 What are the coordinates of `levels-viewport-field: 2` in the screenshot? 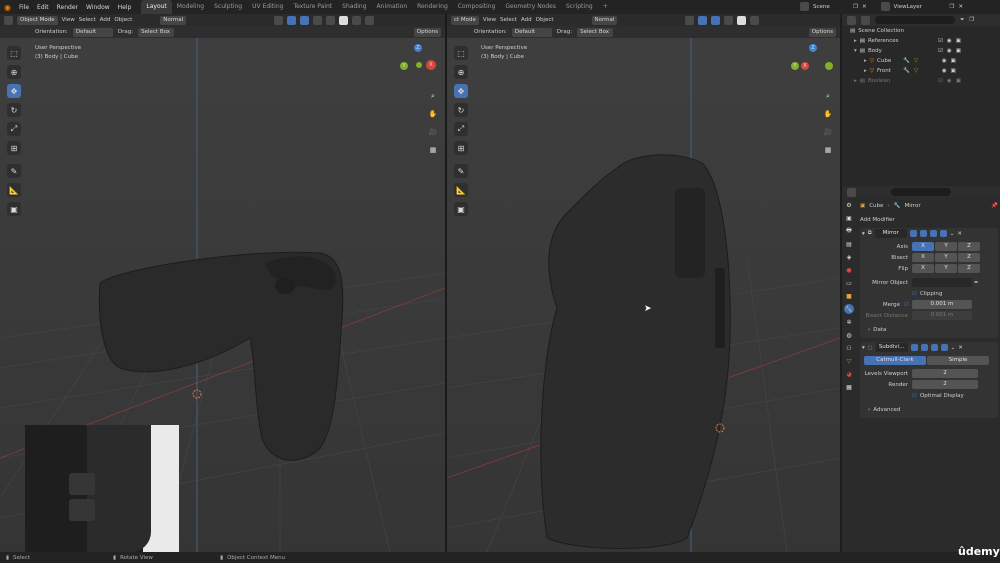 It's located at (945, 373).